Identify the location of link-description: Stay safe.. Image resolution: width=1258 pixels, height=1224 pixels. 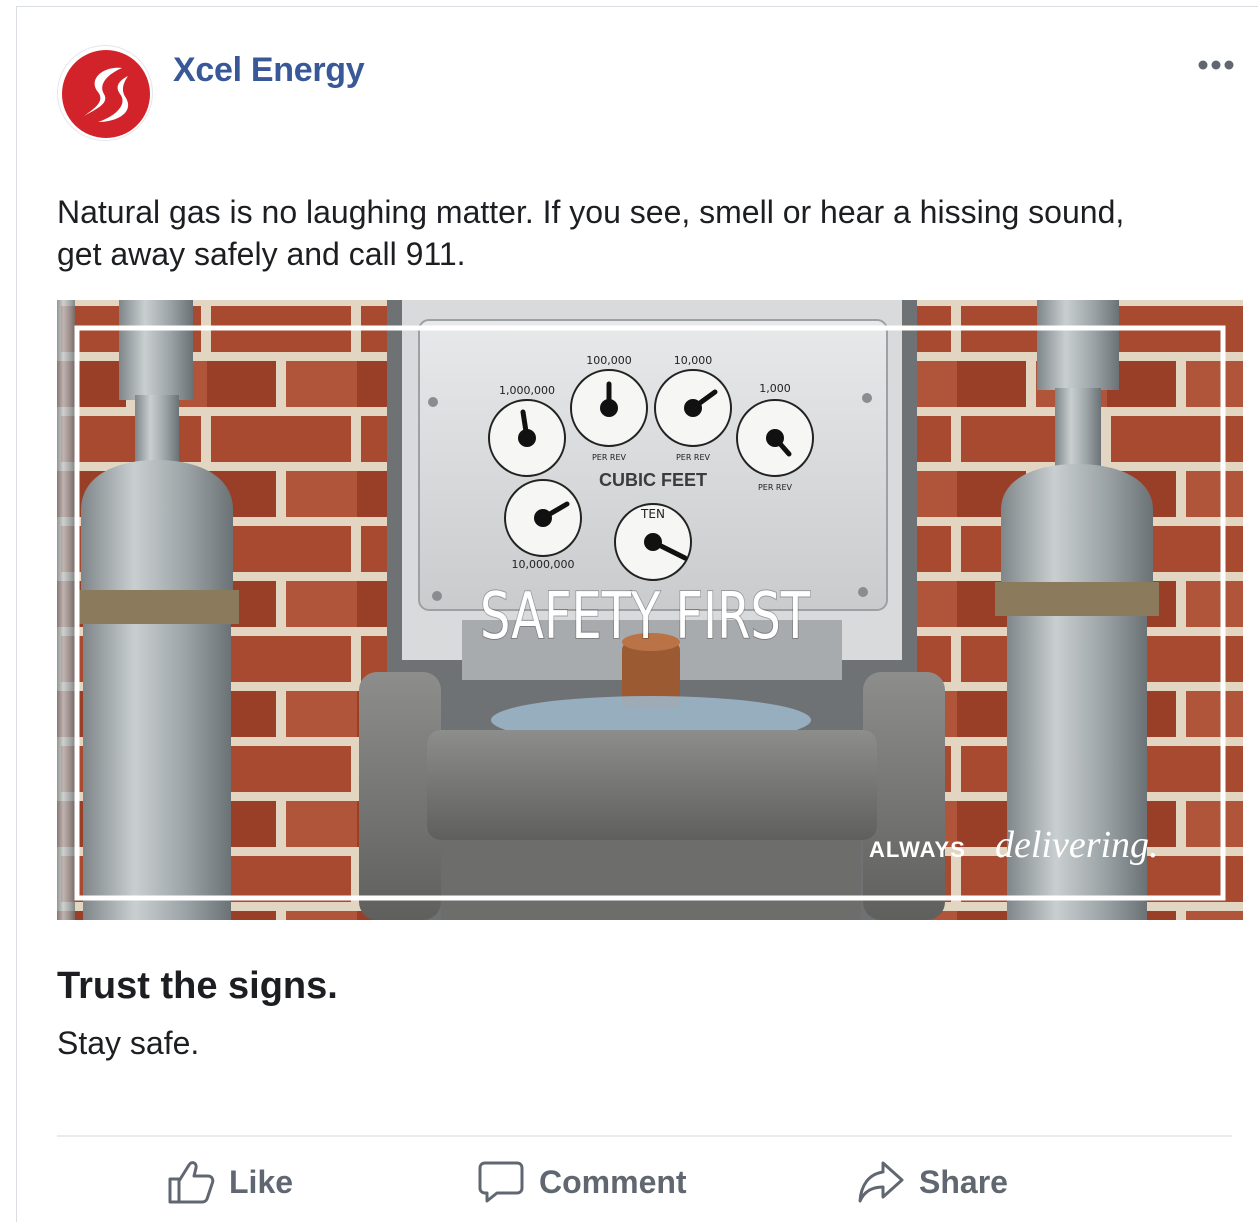
(128, 1043).